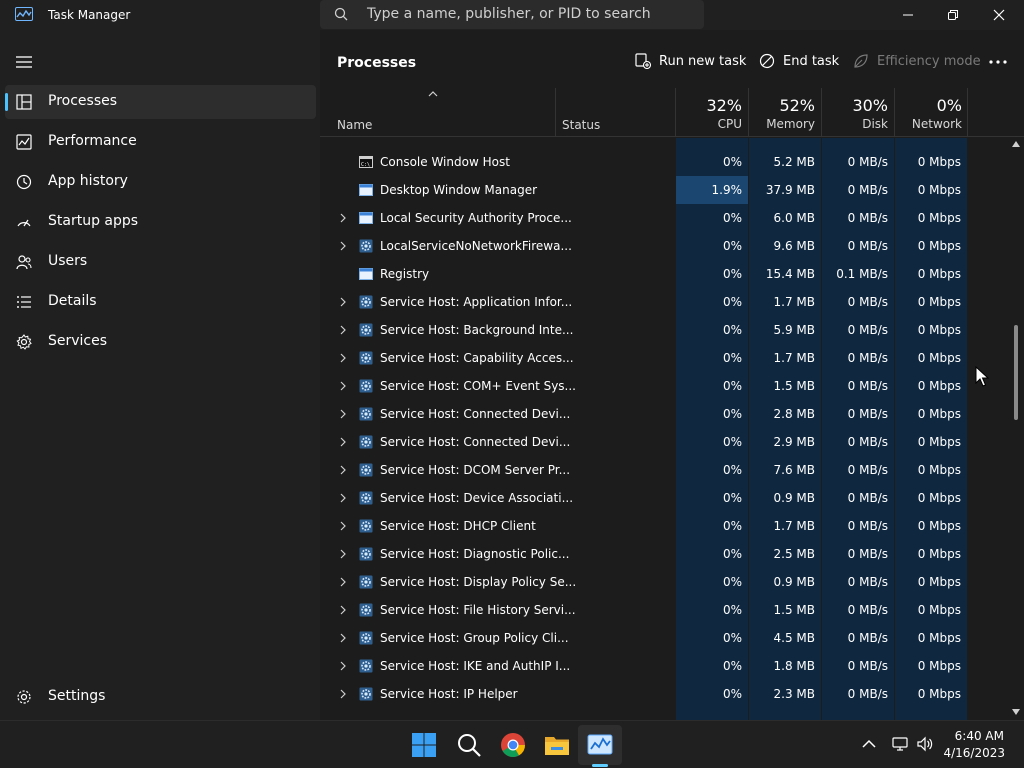 The image size is (1024, 768). I want to click on scroll-up-arrow-icon, so click(1016, 144).